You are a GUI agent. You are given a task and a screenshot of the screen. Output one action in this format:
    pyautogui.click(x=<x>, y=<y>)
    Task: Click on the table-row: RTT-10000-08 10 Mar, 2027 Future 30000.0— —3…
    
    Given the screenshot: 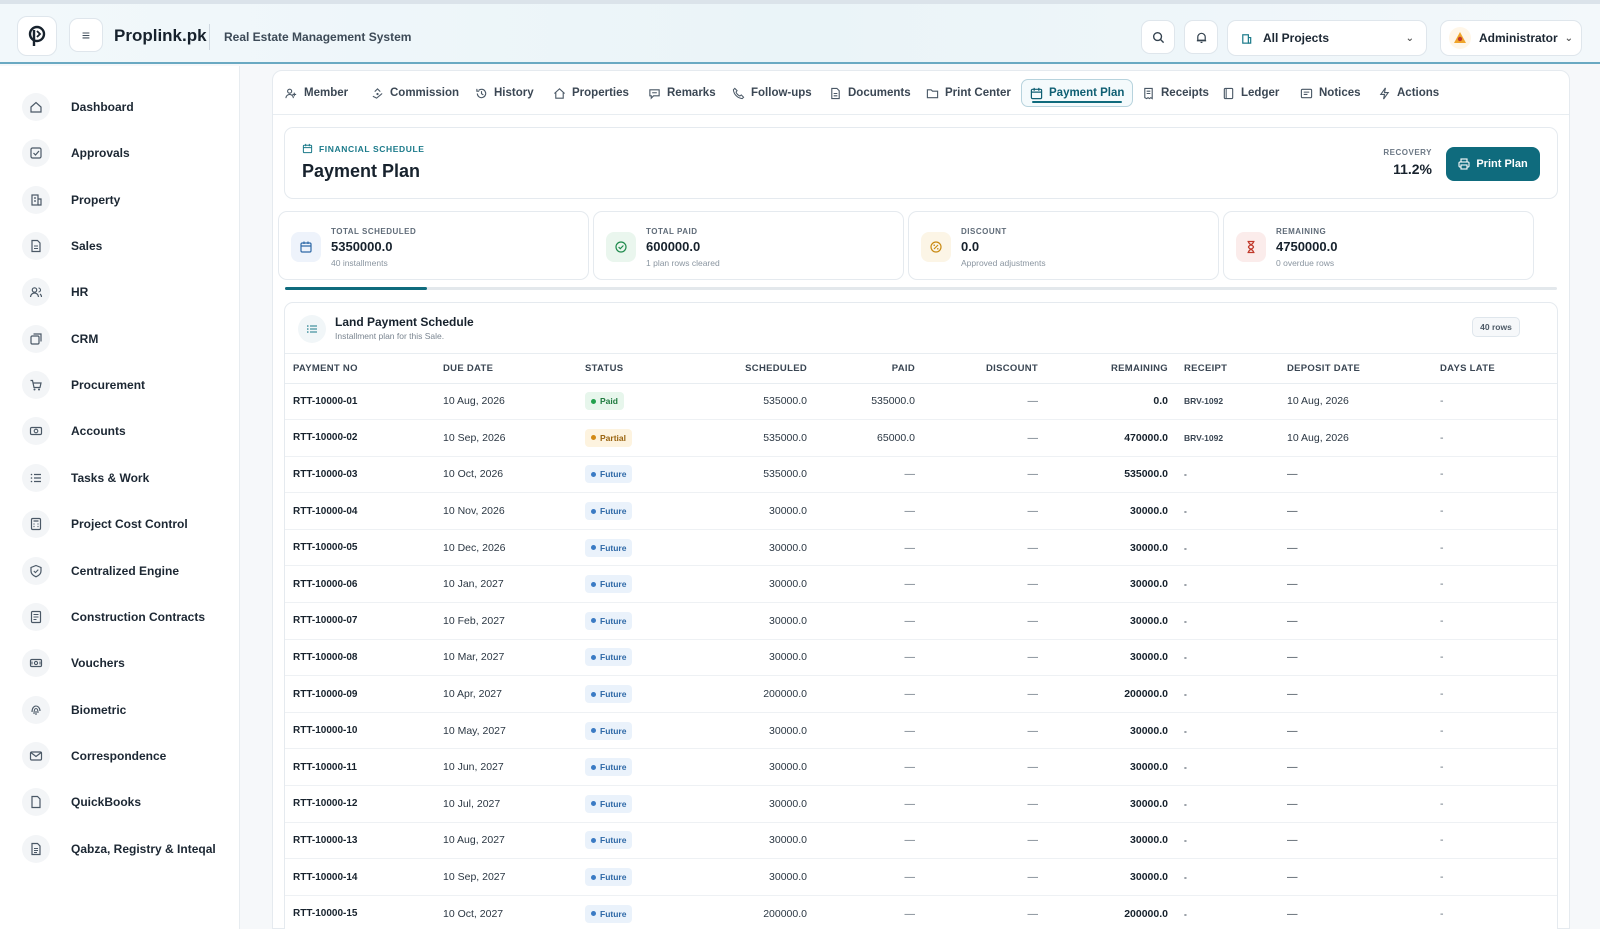 What is the action you would take?
    pyautogui.click(x=921, y=658)
    